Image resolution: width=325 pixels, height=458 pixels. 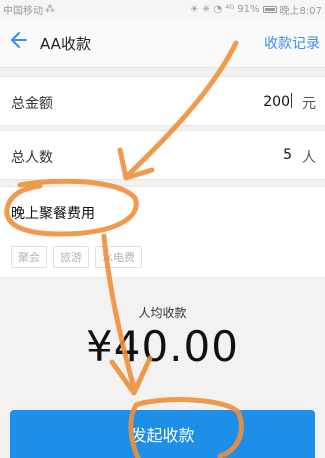 I want to click on total-amount-row: 总金额 200 元, so click(x=162, y=101).